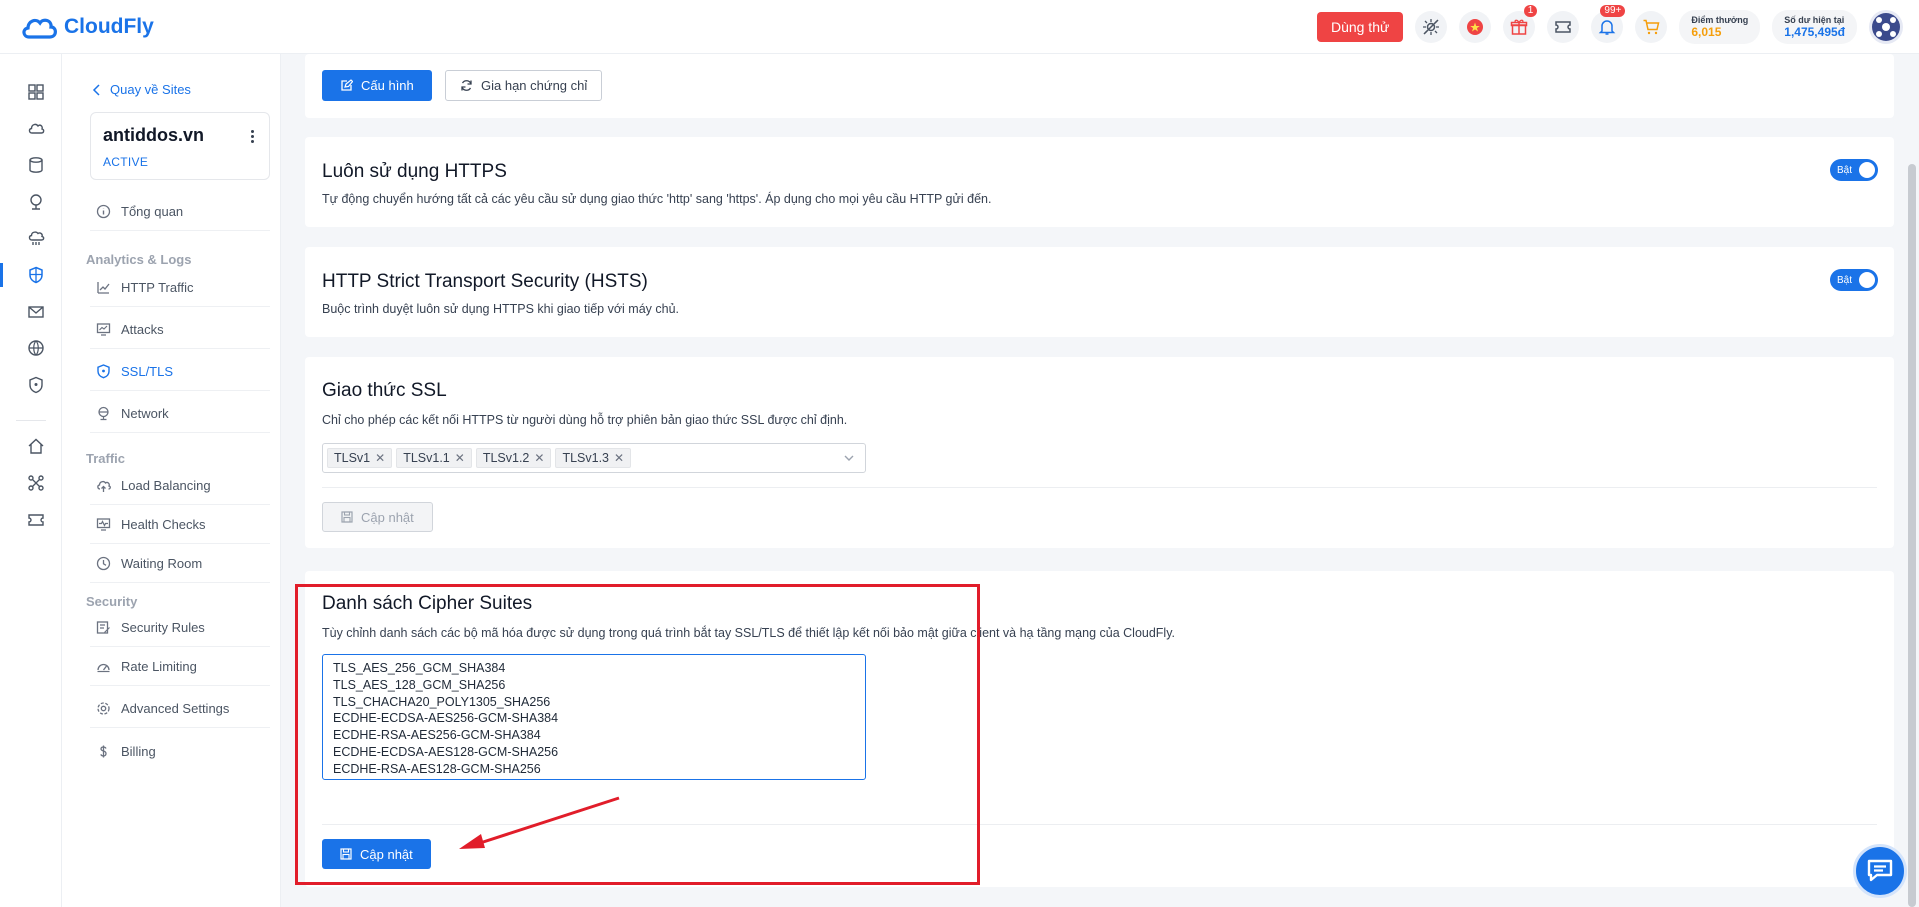  What do you see at coordinates (138, 751) in the screenshot?
I see `sidebar-item-label: Billing` at bounding box center [138, 751].